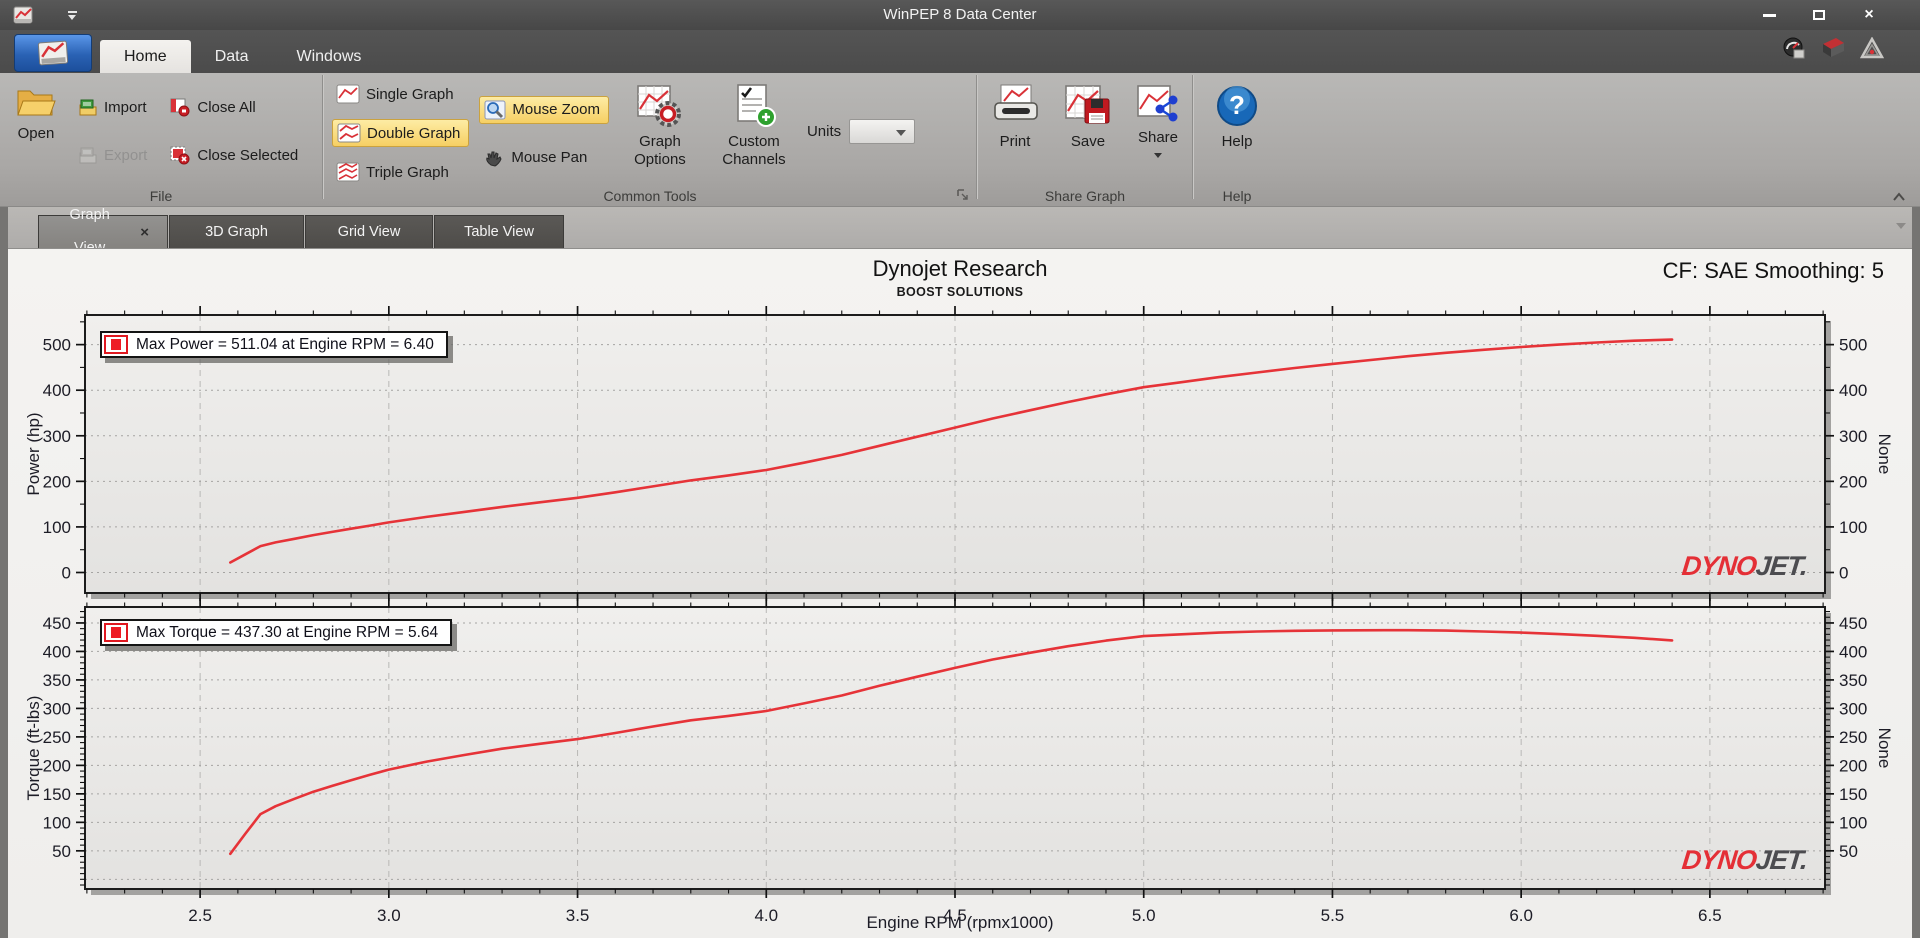 This screenshot has height=938, width=1920. What do you see at coordinates (1884, 454) in the screenshot?
I see `power-right-axis-title: None` at bounding box center [1884, 454].